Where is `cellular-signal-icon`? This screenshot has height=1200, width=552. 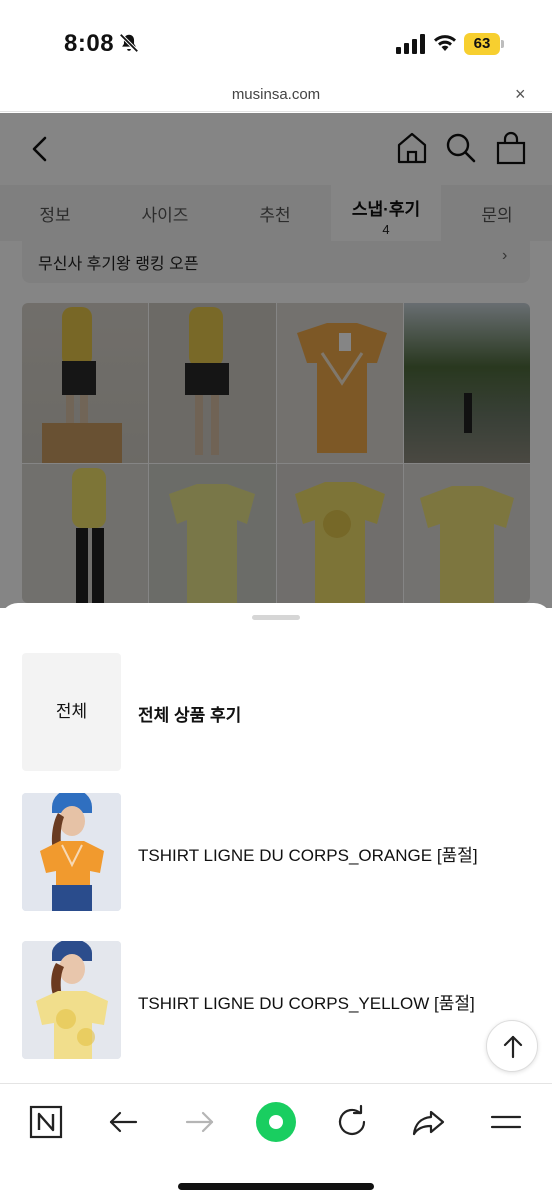
cellular-signal-icon is located at coordinates (410, 44).